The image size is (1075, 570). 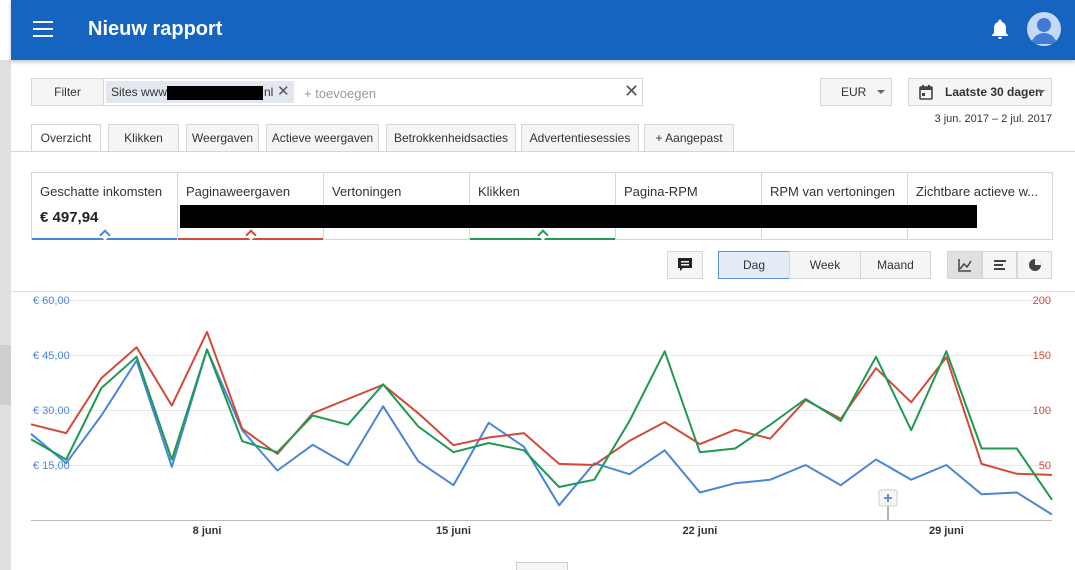 I want to click on y-right-tick-label: 50, so click(x=1045, y=466).